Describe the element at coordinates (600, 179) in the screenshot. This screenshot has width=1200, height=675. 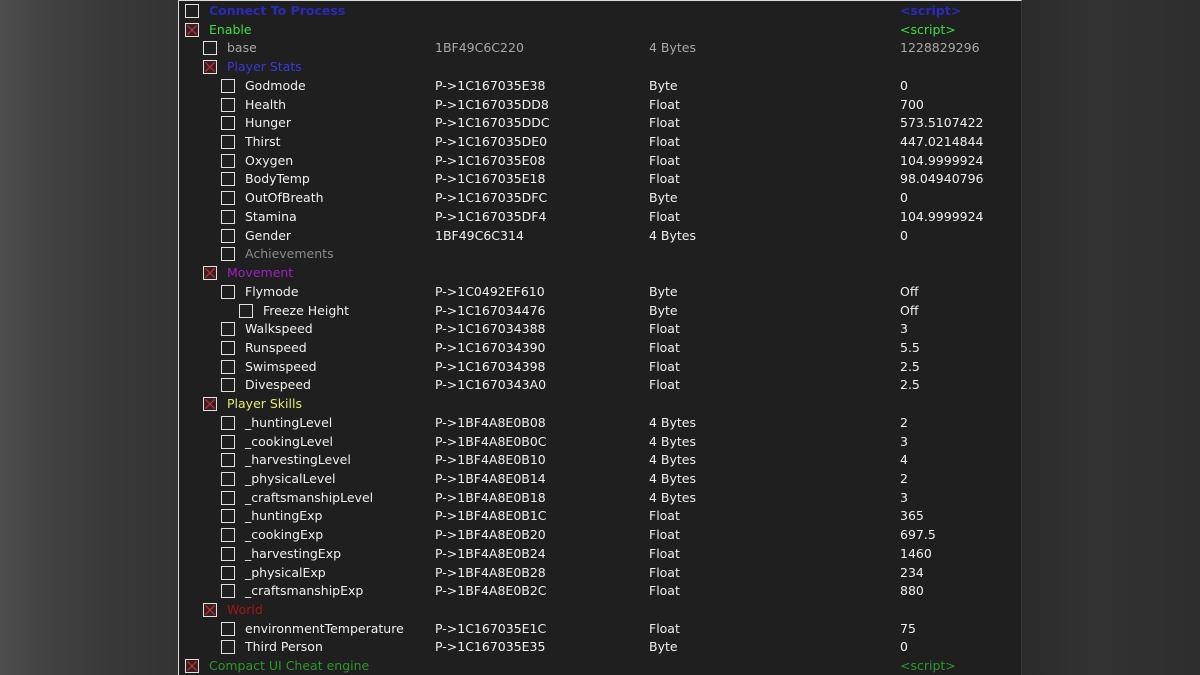
I see `table-row: BodyTemp P->1C167035E18 Float 98.04940796` at that location.